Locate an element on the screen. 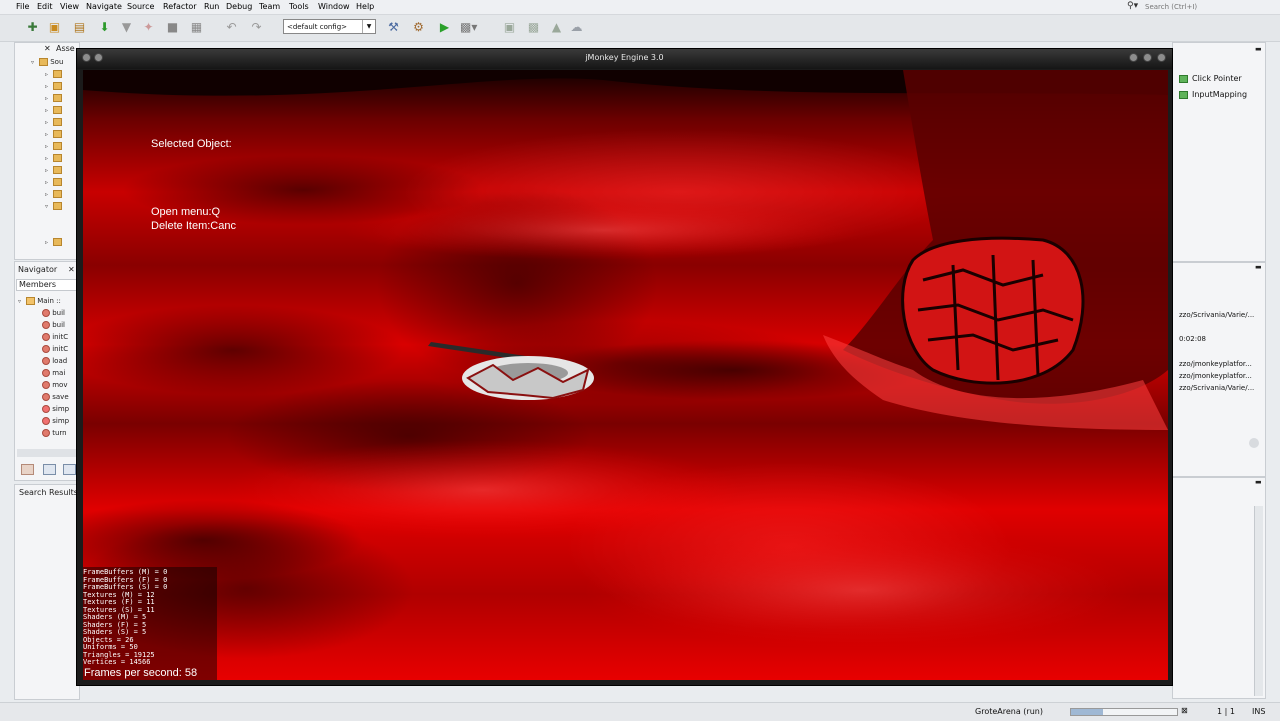 Image resolution: width=1280 pixels, height=721 pixels. tree-root: ▿ Sou is located at coordinates (47, 62).